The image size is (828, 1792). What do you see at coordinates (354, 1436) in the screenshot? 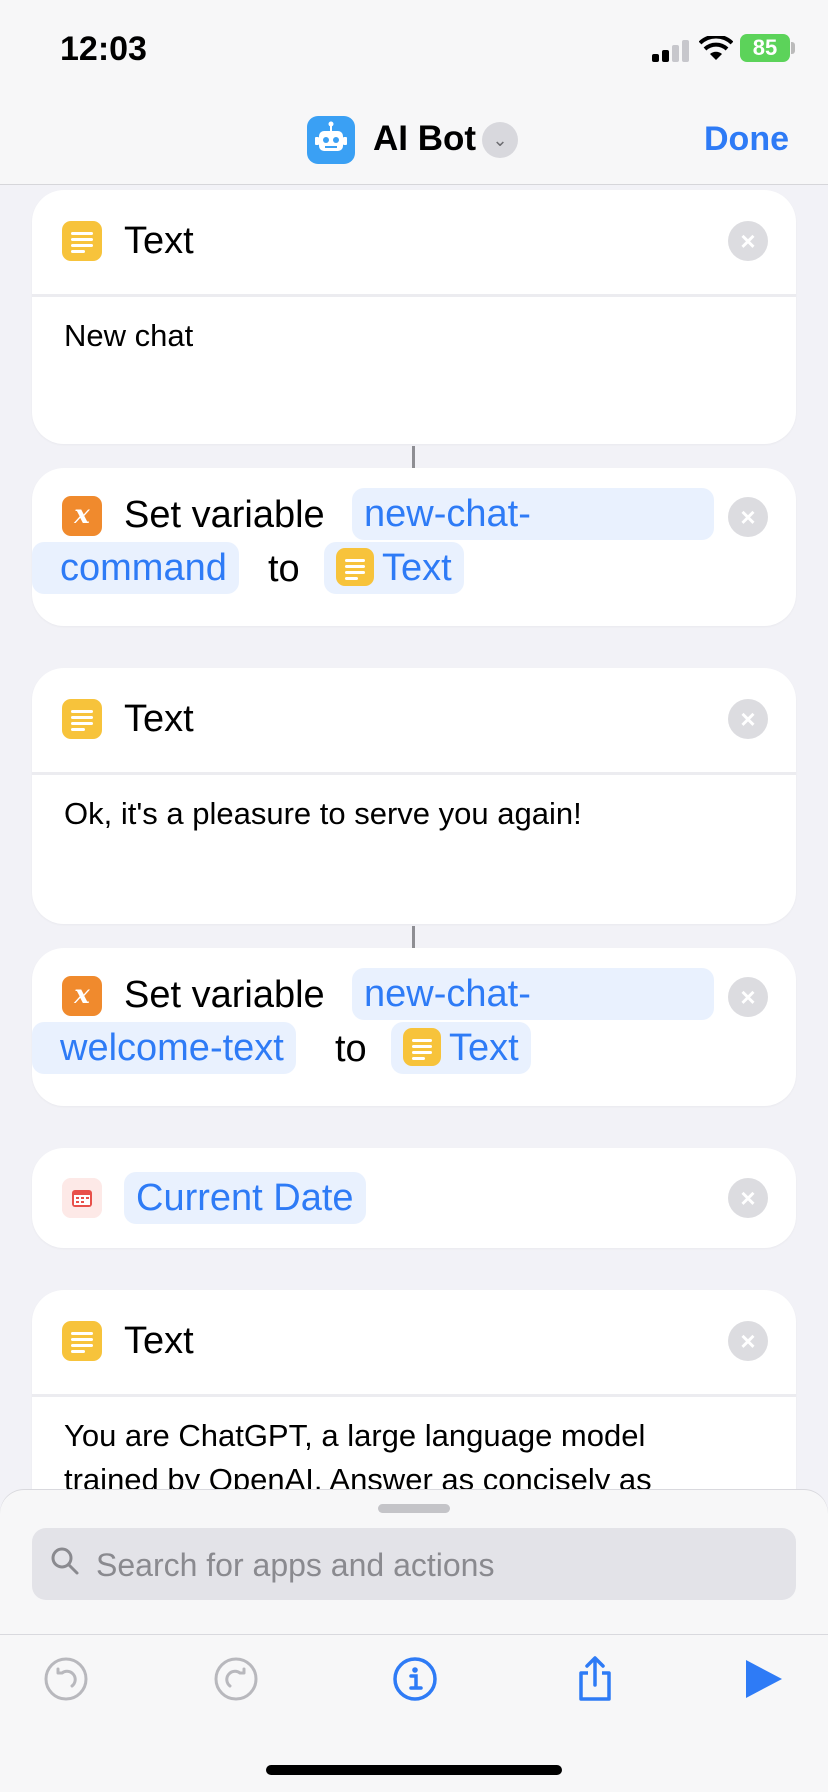
I see `text-content-line1: You are ChatGPT, a large language model` at bounding box center [354, 1436].